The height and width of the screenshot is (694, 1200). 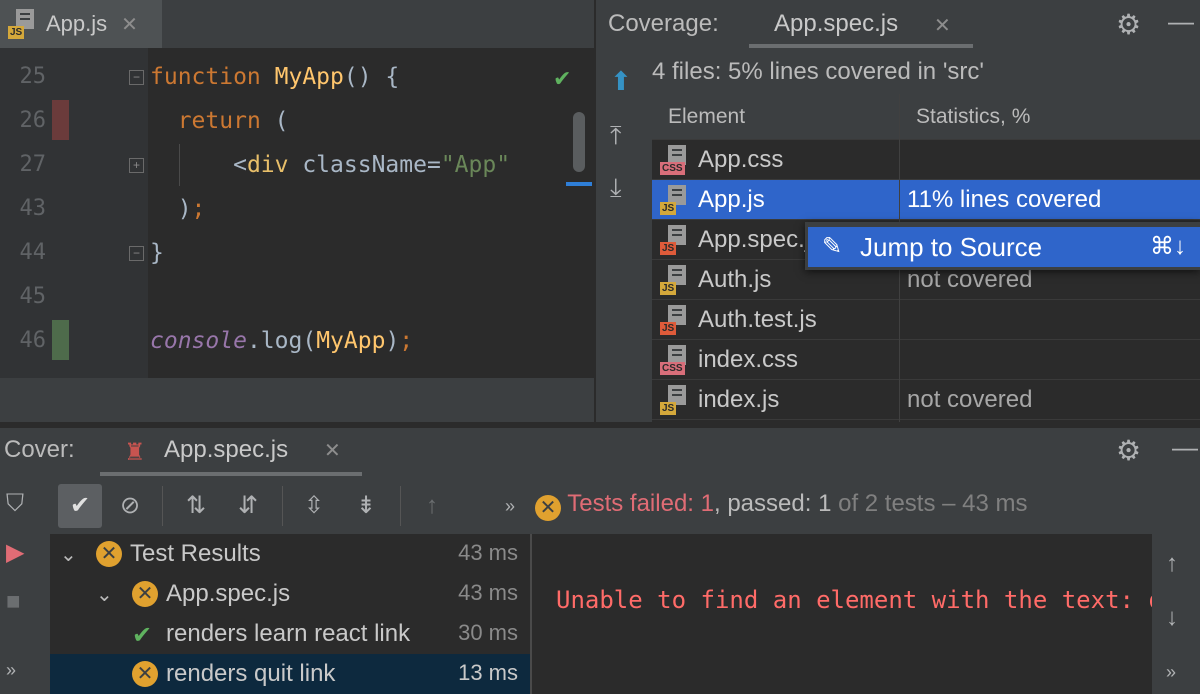 What do you see at coordinates (731, 199) in the screenshot?
I see `element-name: App.js` at bounding box center [731, 199].